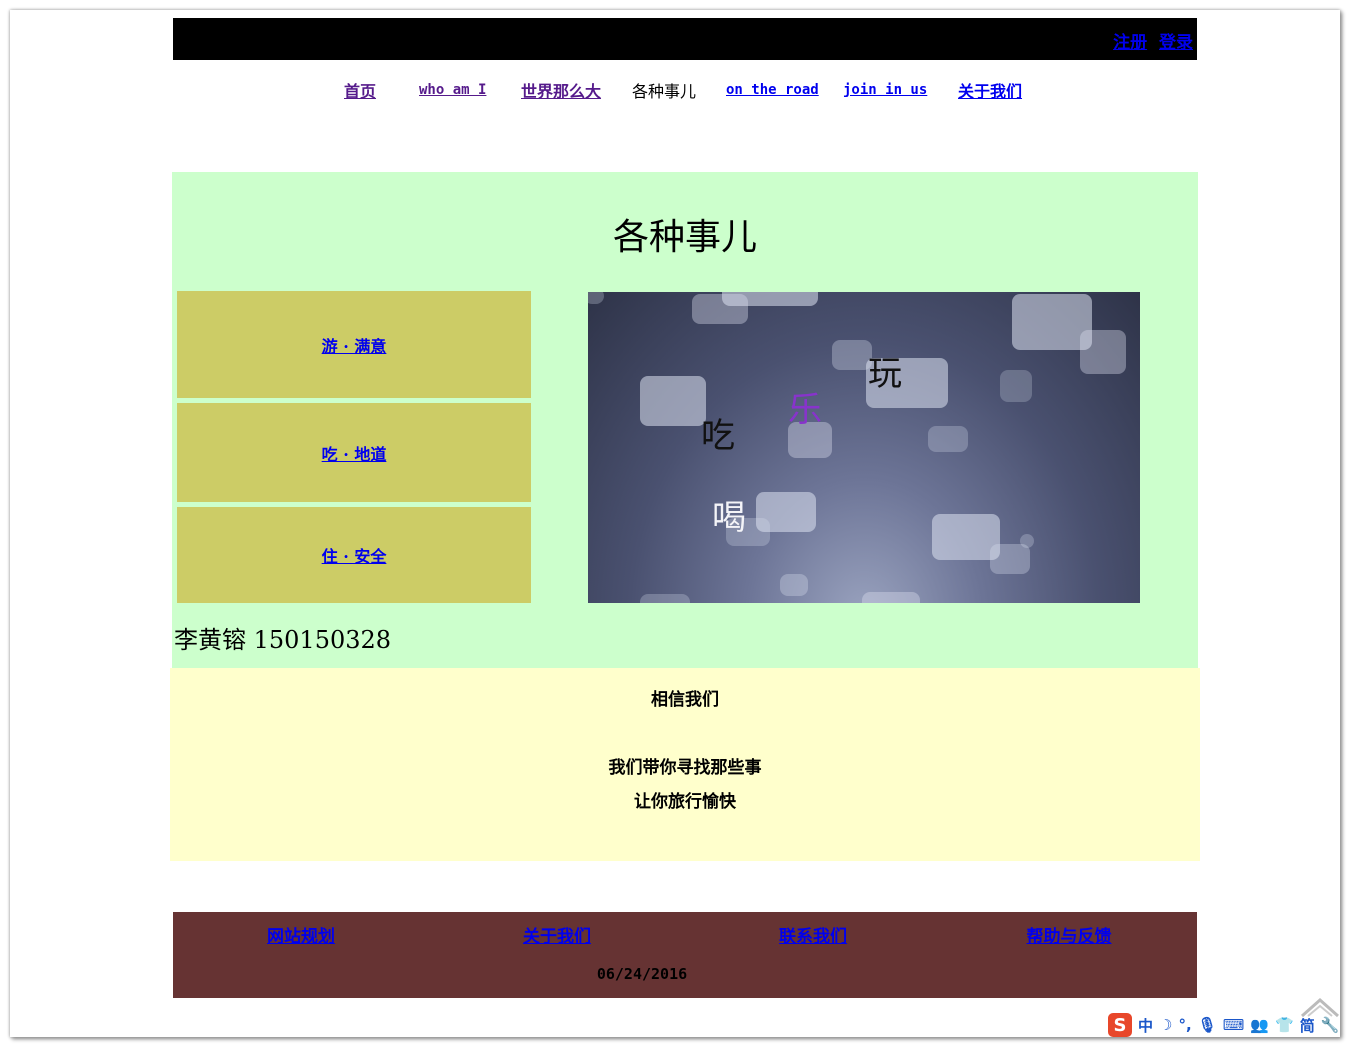 This screenshot has height=1048, width=1351. Describe the element at coordinates (729, 518) in the screenshot. I see `hero-word-drink: 喝` at that location.